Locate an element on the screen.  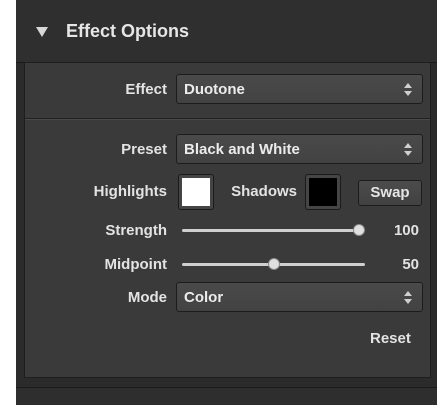
section-divider-highlight is located at coordinates (227, 119).